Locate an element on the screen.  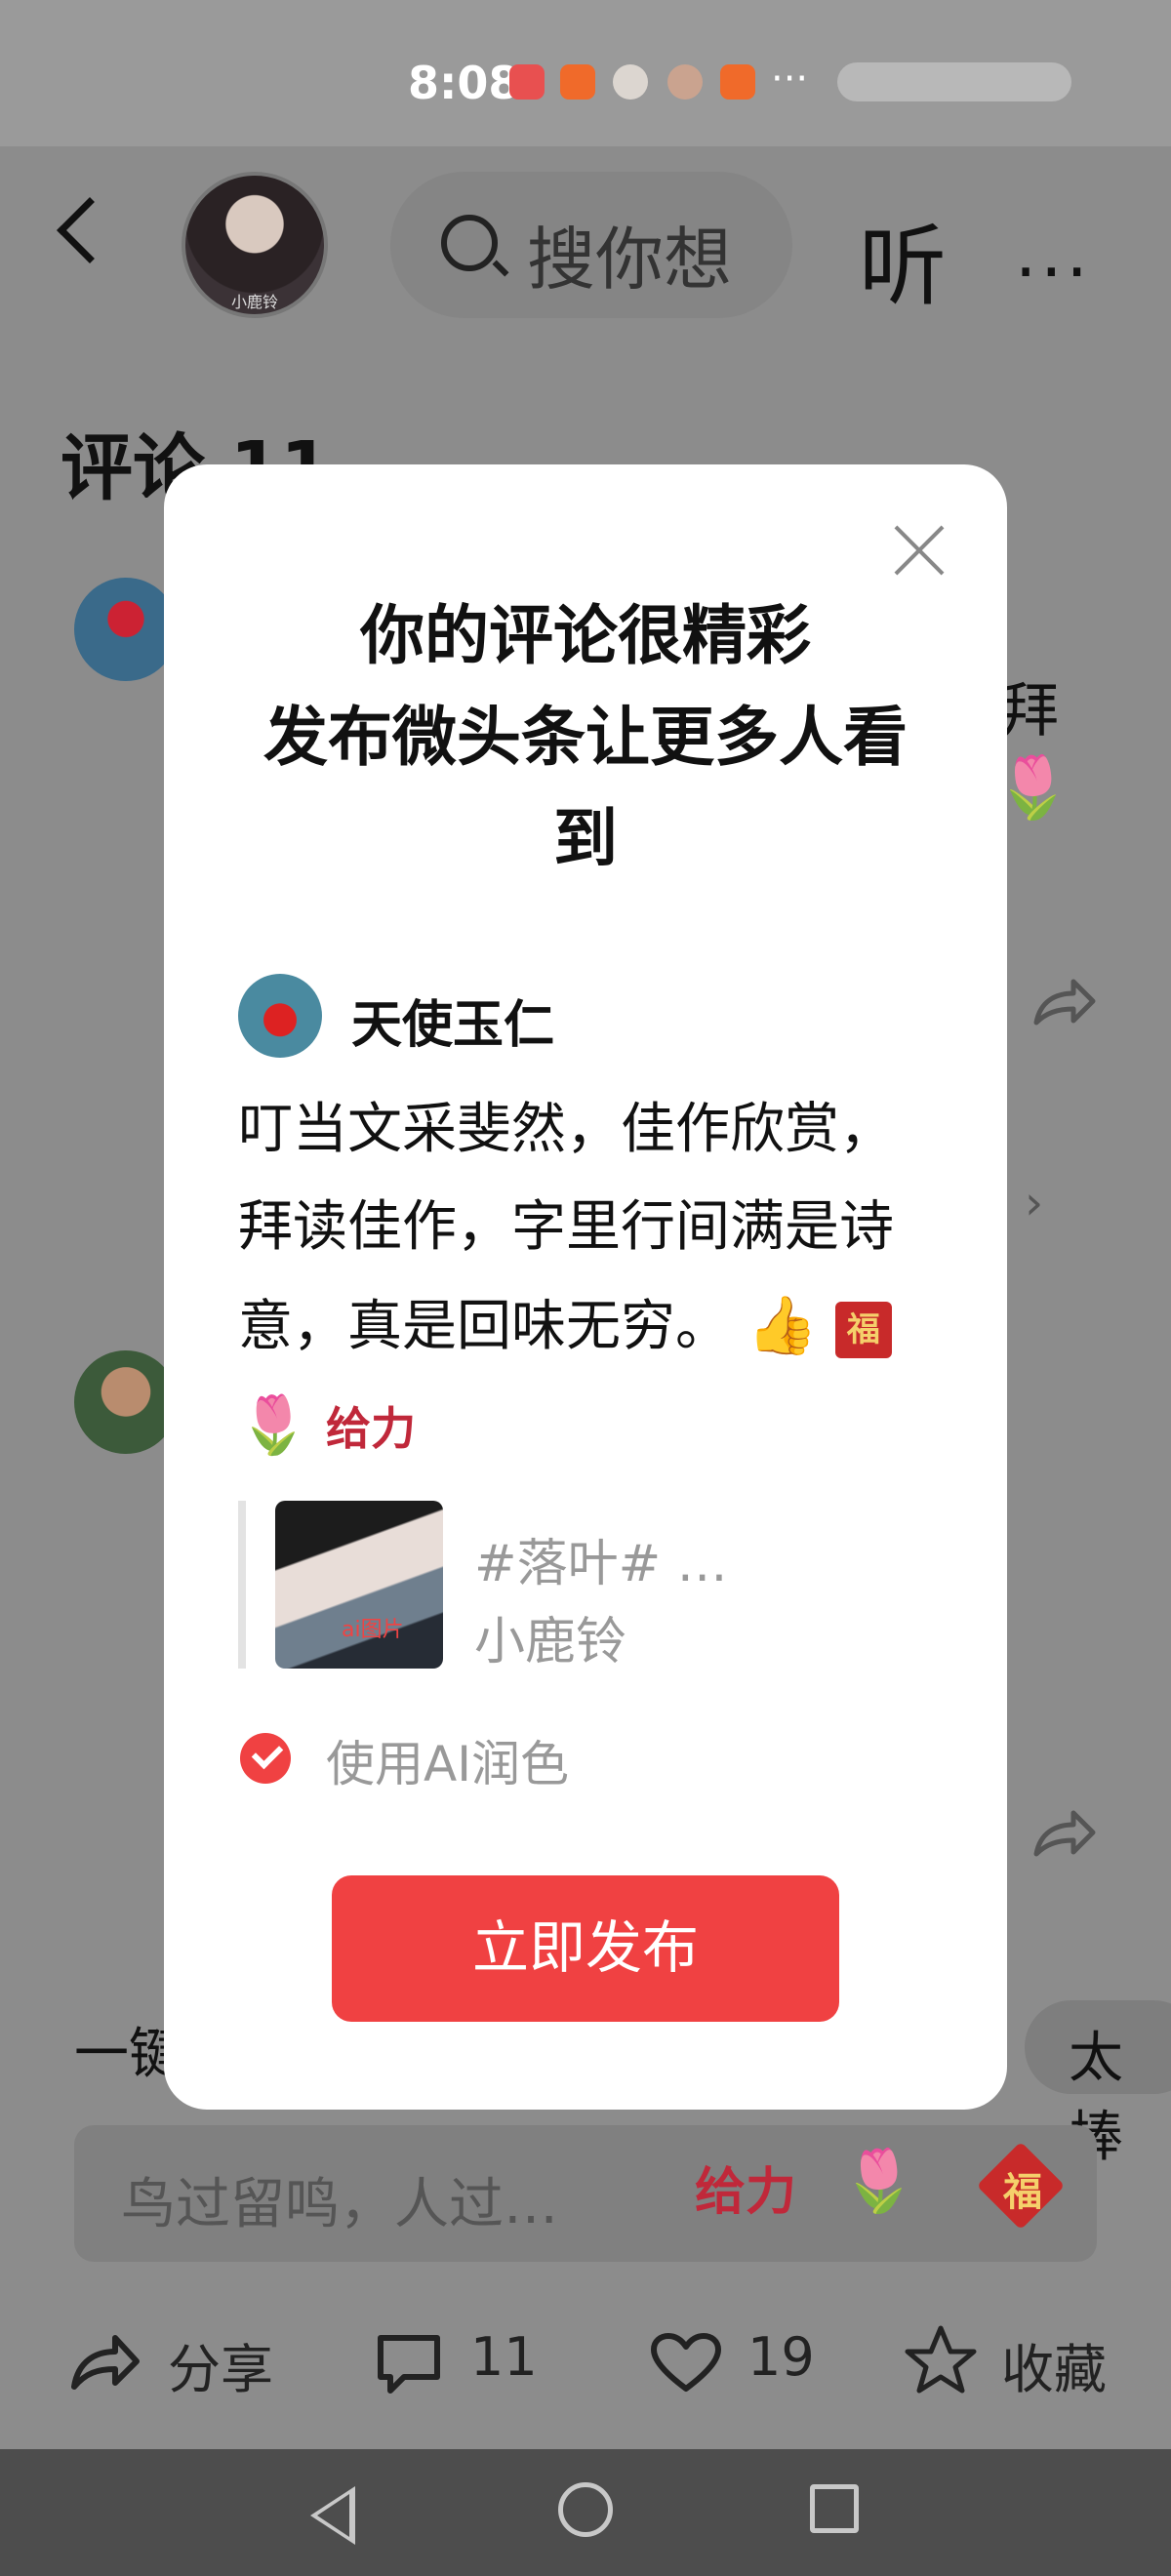
close-icon is located at coordinates (919, 550).